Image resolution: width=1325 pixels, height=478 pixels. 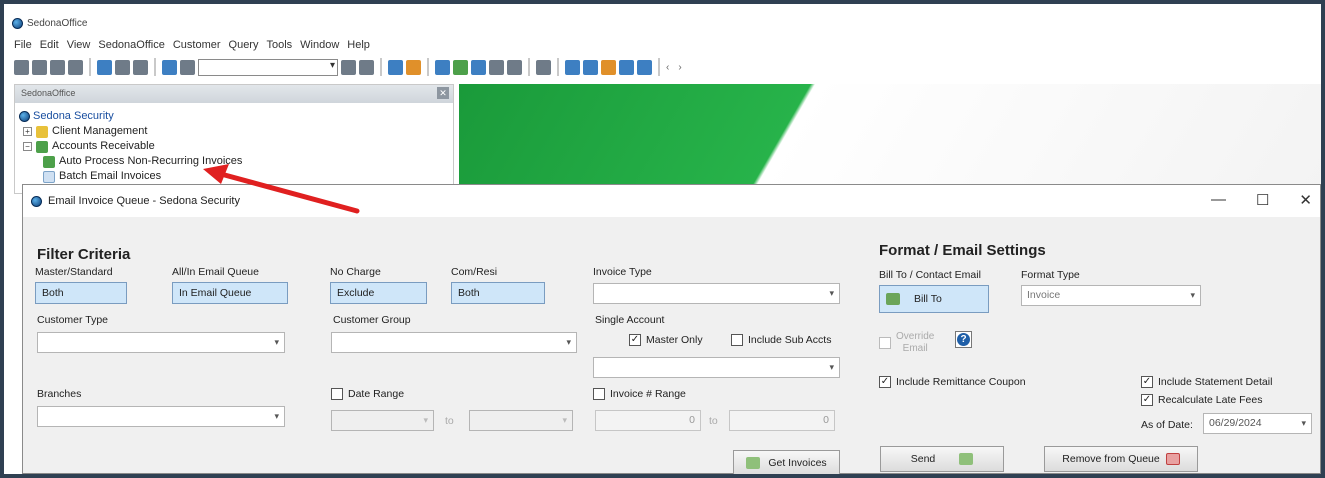 I want to click on menu-window: Window, so click(x=319, y=45).